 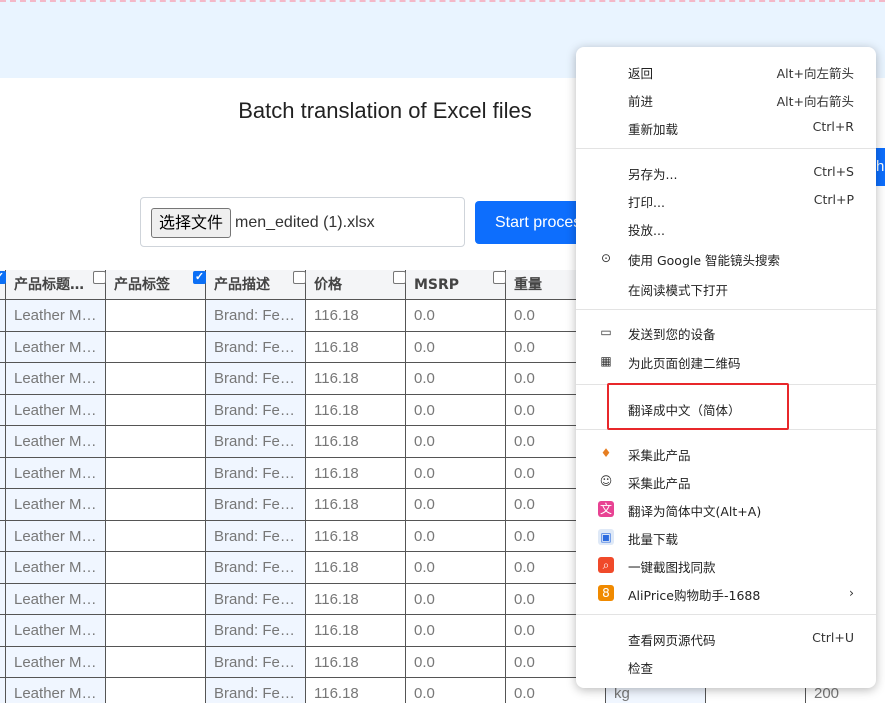 What do you see at coordinates (726, 200) in the screenshot?
I see `context-menu-item: 打印... Ctrl+P` at bounding box center [726, 200].